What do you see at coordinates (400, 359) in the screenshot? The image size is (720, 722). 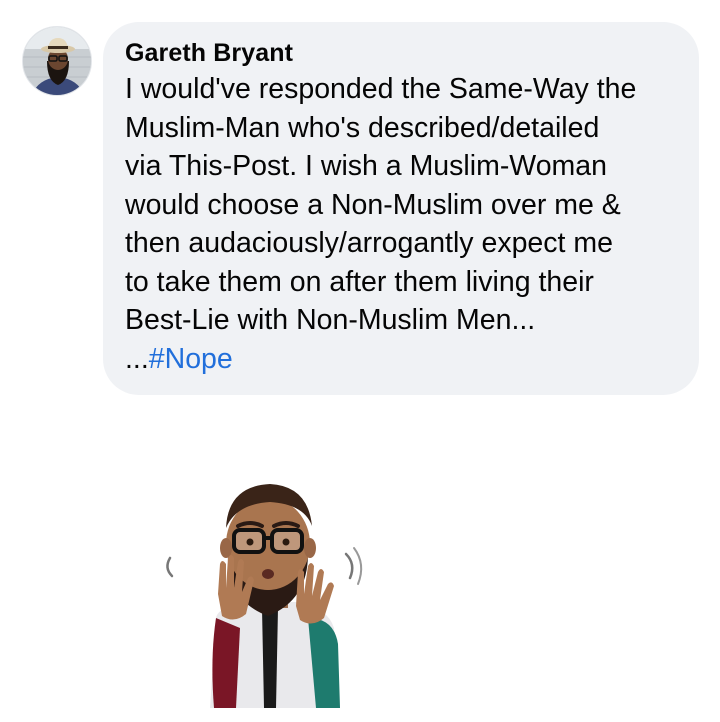 I see `hashtag-line: ...#Nope` at bounding box center [400, 359].